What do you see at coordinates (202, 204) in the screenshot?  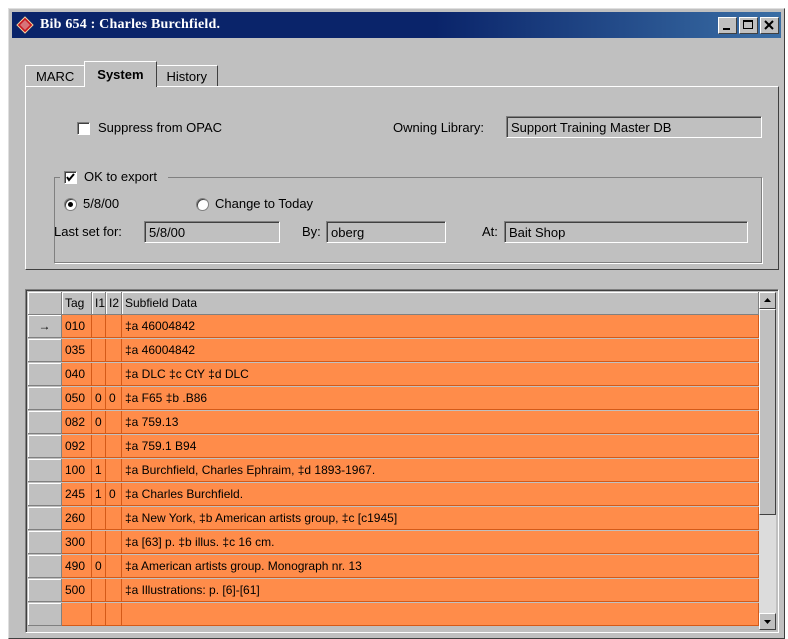 I see `radio-change-to-today` at bounding box center [202, 204].